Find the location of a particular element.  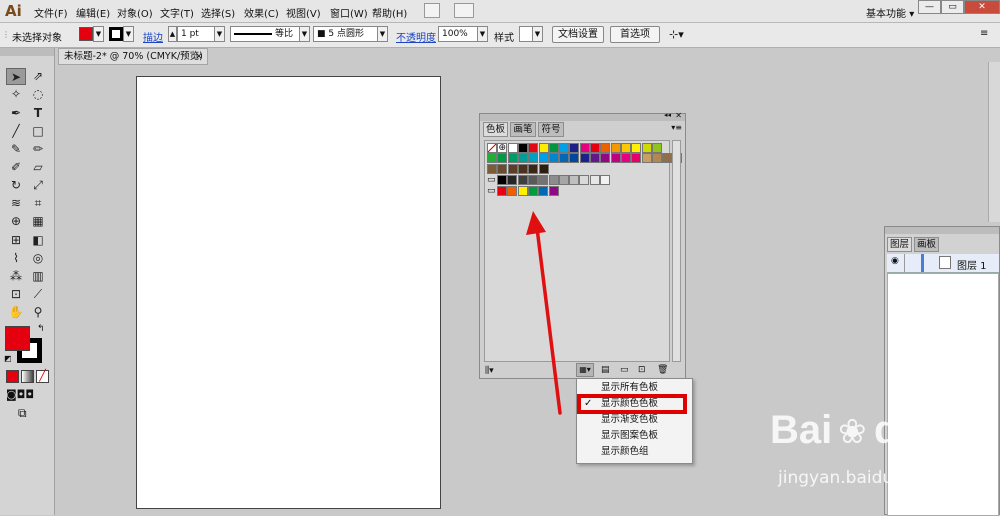

warp-tool-icon: ≋ is located at coordinates (16, 203).